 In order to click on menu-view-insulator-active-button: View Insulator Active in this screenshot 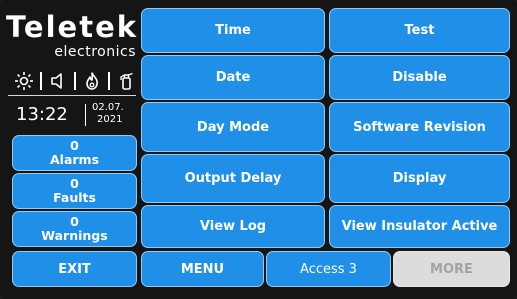, I will do `click(419, 226)`.